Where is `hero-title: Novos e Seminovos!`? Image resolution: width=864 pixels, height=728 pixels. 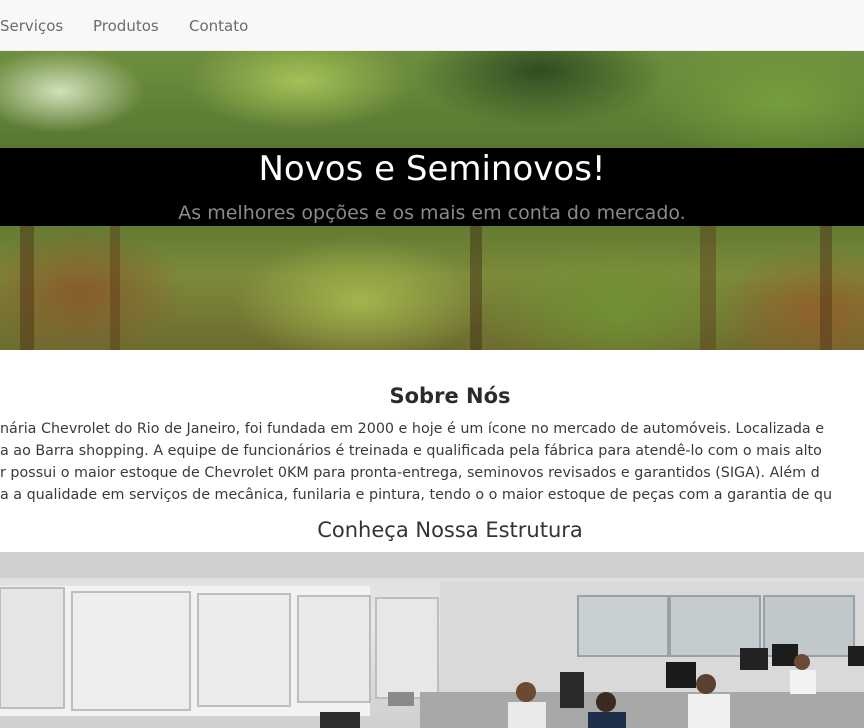 hero-title: Novos e Seminovos! is located at coordinates (432, 169).